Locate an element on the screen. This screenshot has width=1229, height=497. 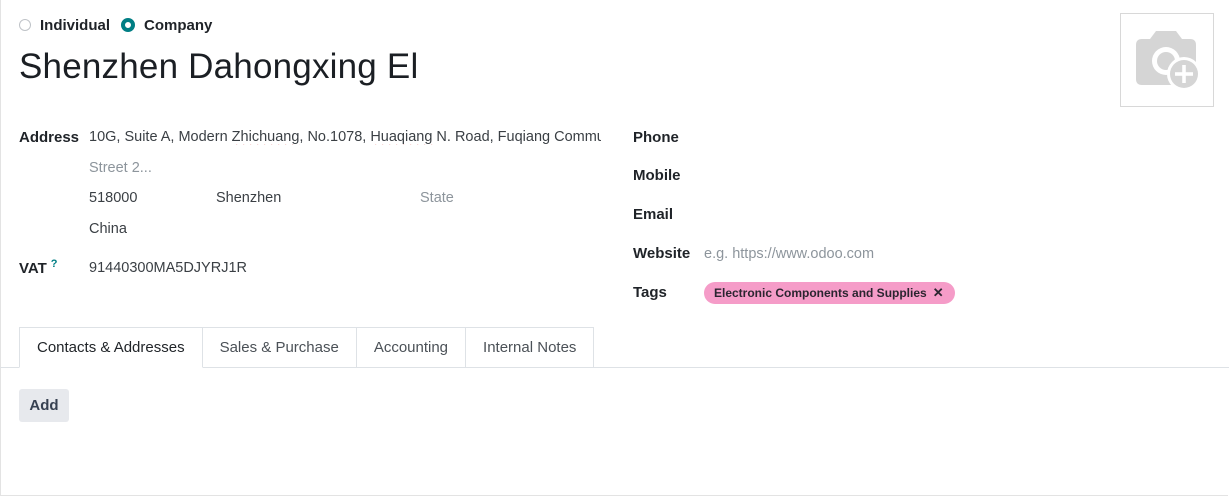
street-part: , No.1078, is located at coordinates (335, 137).